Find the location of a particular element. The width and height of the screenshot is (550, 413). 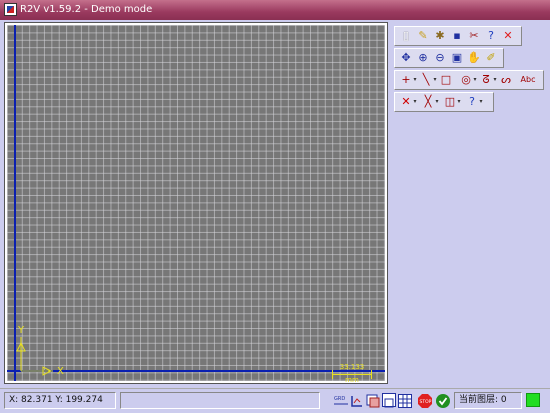

text-tool-icon: Abc is located at coordinates (528, 80).